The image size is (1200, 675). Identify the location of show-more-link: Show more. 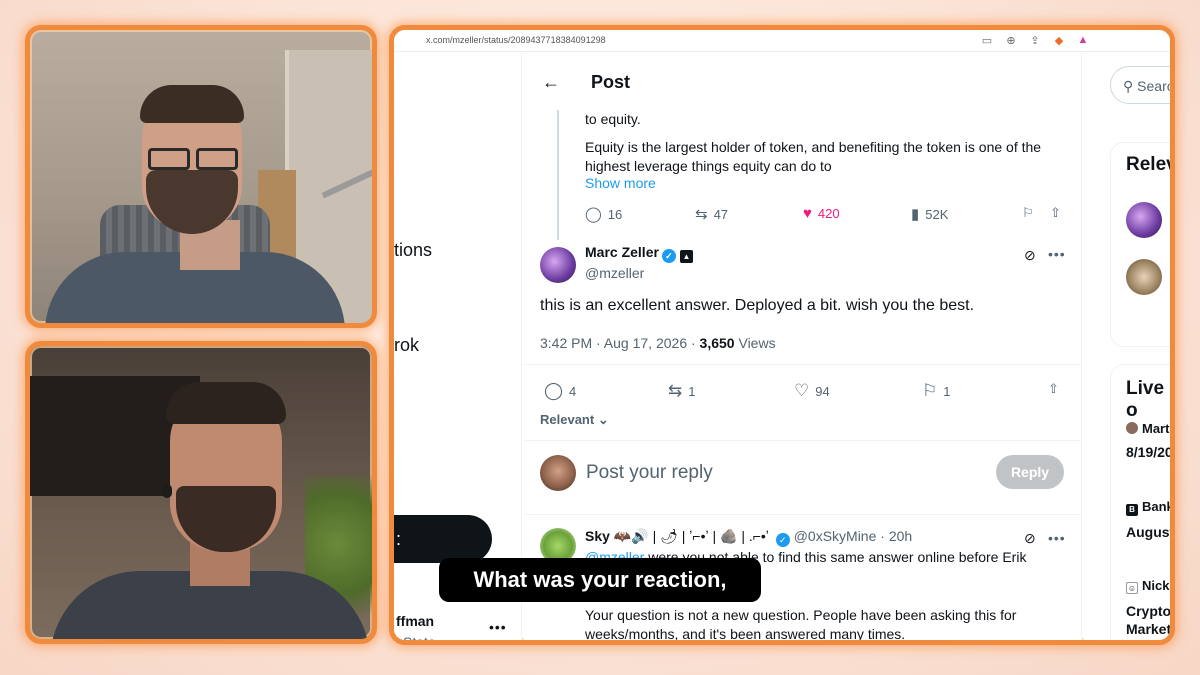
(620, 183).